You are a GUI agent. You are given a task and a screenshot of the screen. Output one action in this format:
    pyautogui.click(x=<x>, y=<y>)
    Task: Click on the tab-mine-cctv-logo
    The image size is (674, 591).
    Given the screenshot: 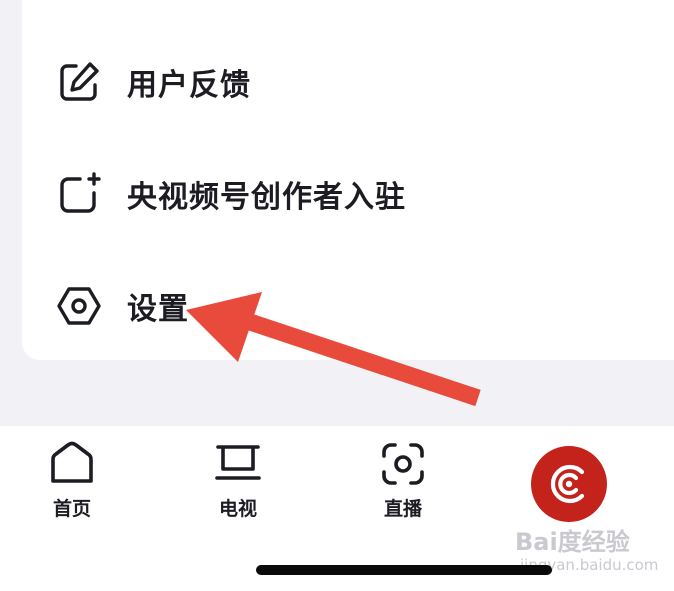 What is the action you would take?
    pyautogui.click(x=569, y=484)
    